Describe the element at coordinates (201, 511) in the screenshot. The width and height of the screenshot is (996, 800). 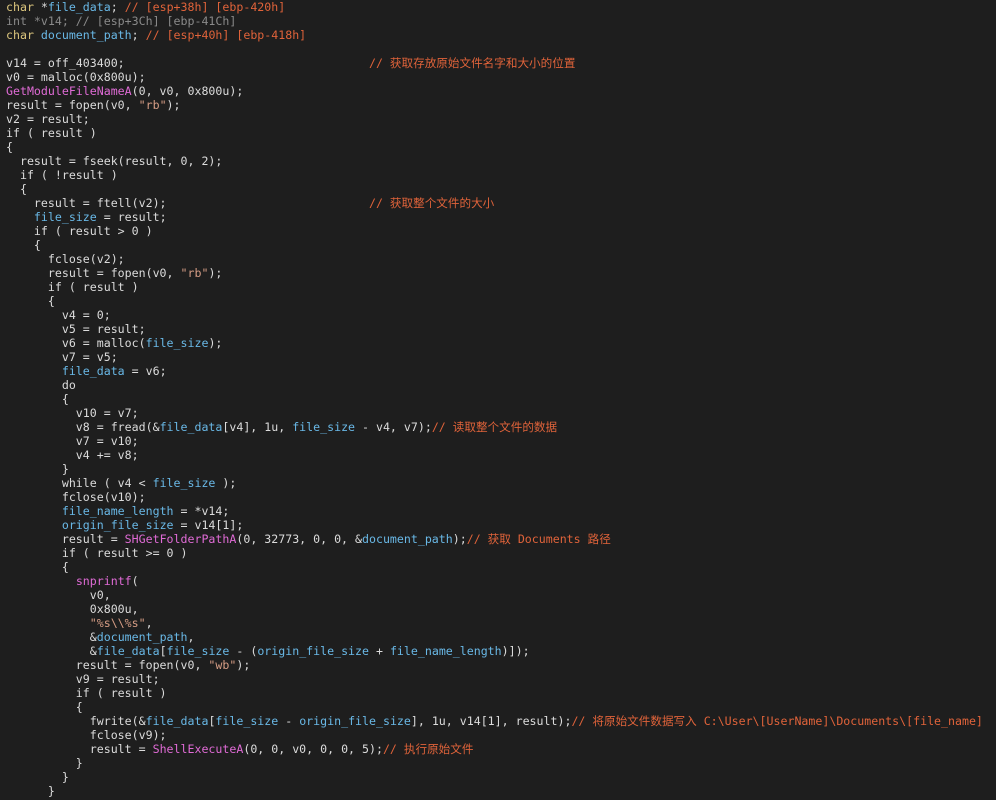
I see `code-text: = *v14;` at that location.